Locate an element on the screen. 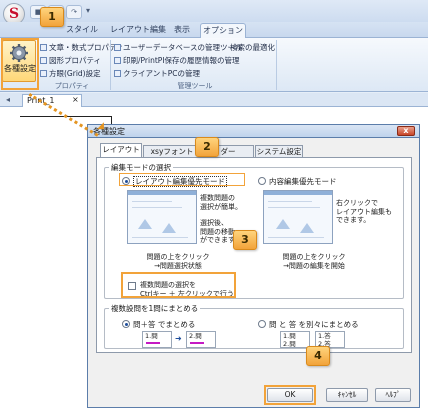 The width and height of the screenshot is (428, 414). content-mode-radio: 内容編集優先モード is located at coordinates (297, 181).